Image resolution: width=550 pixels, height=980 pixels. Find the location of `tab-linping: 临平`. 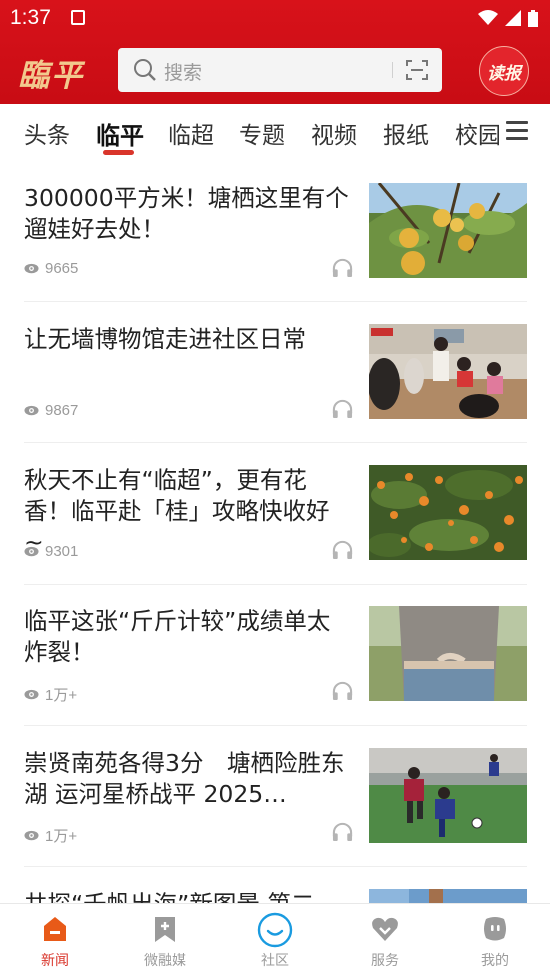

tab-linping: 临平 is located at coordinates (120, 133).